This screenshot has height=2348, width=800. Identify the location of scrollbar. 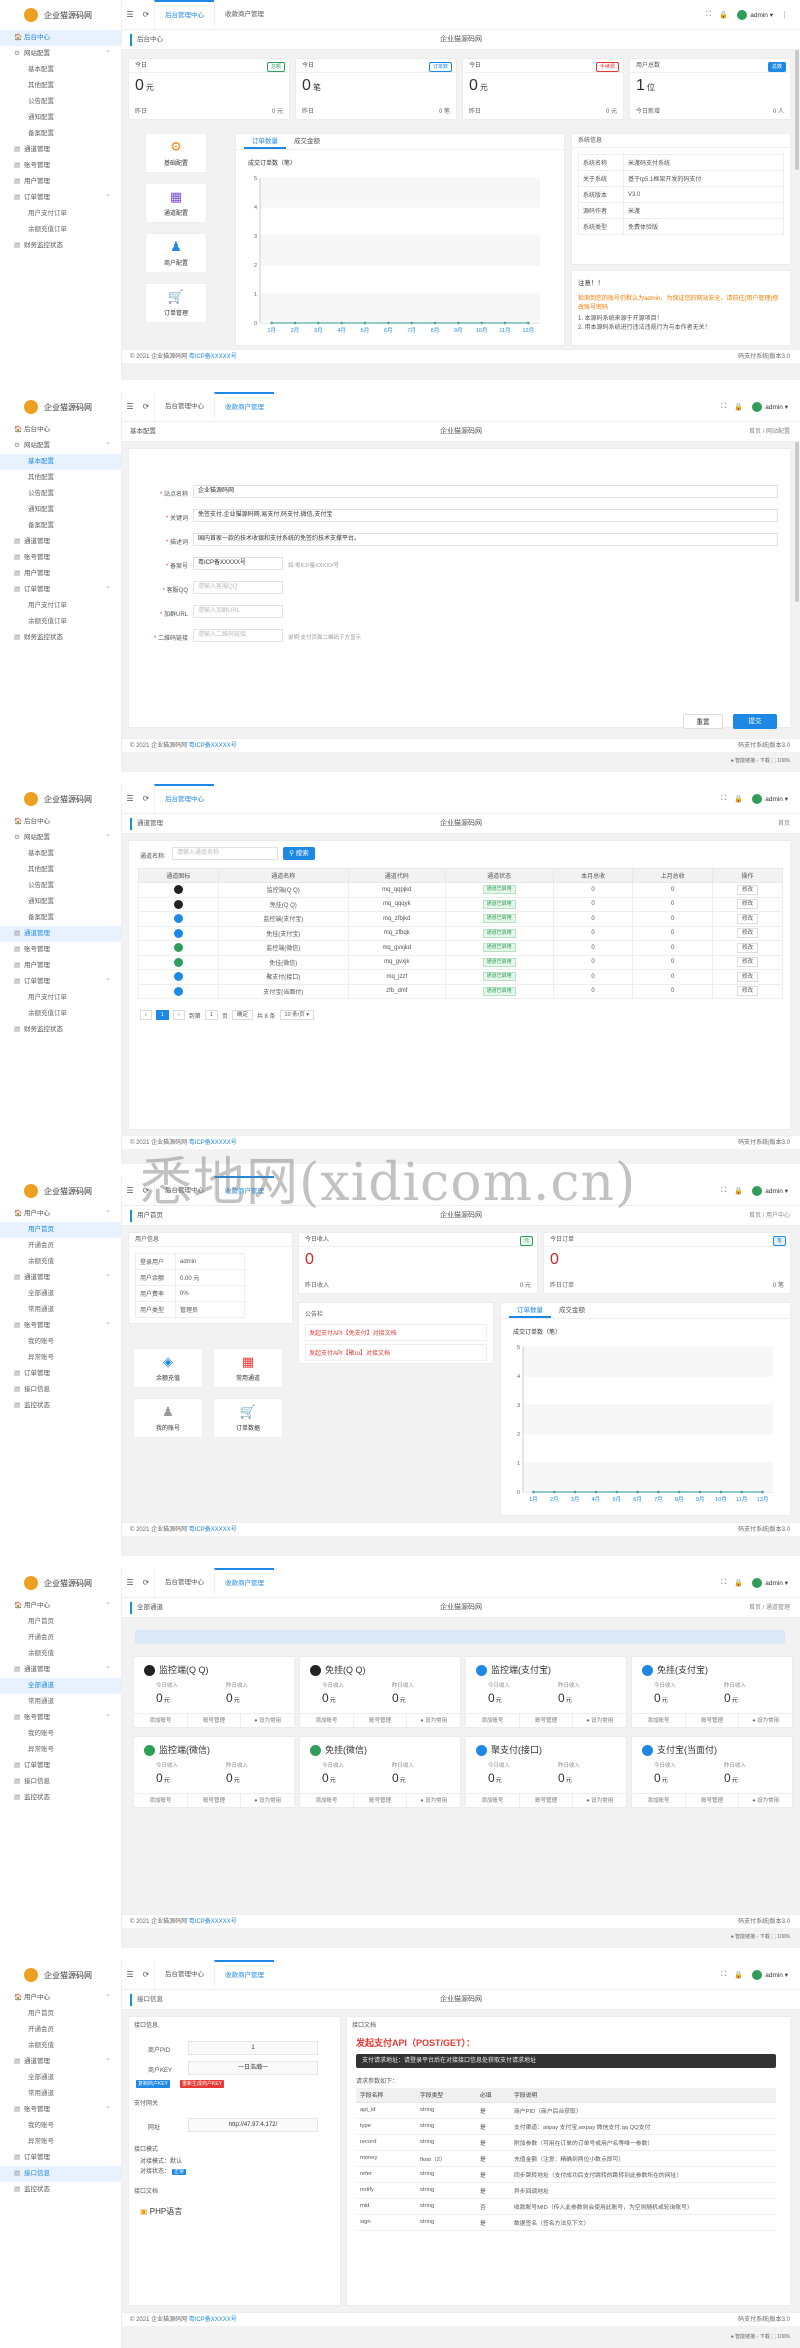
(797, 522).